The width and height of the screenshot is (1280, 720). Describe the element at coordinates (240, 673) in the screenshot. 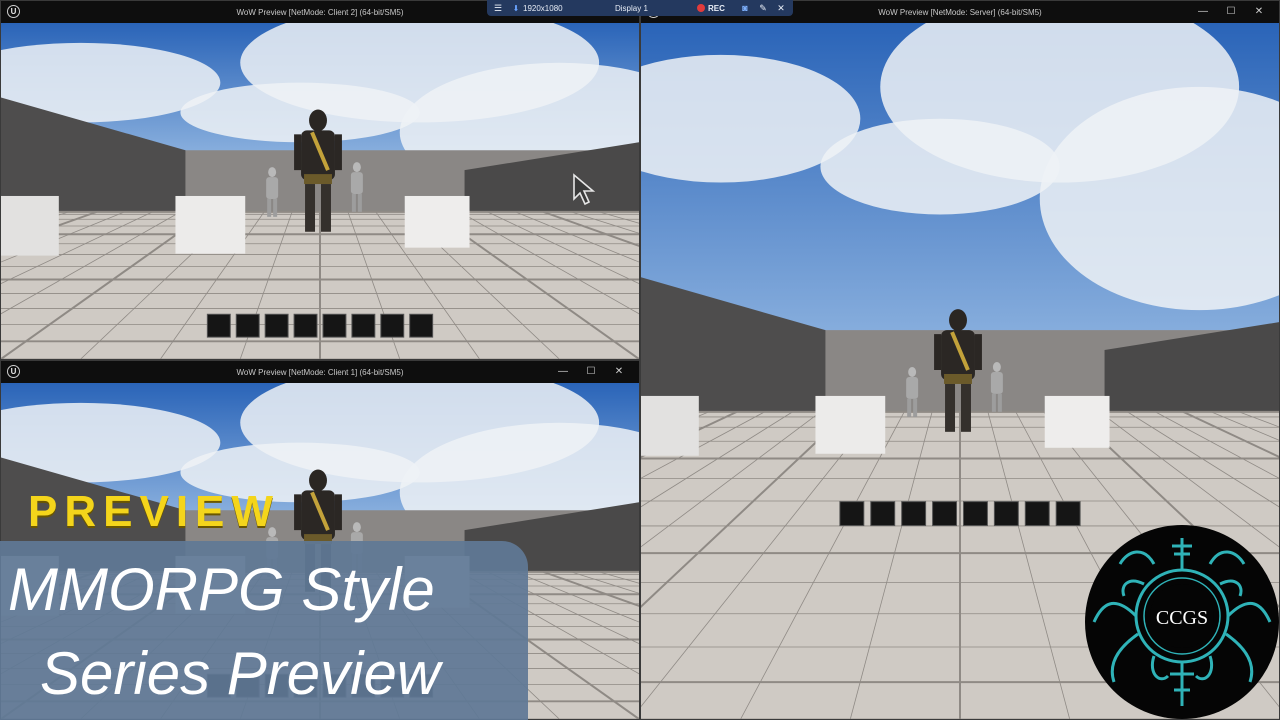

I see `series-title-line2: Series Preview` at that location.